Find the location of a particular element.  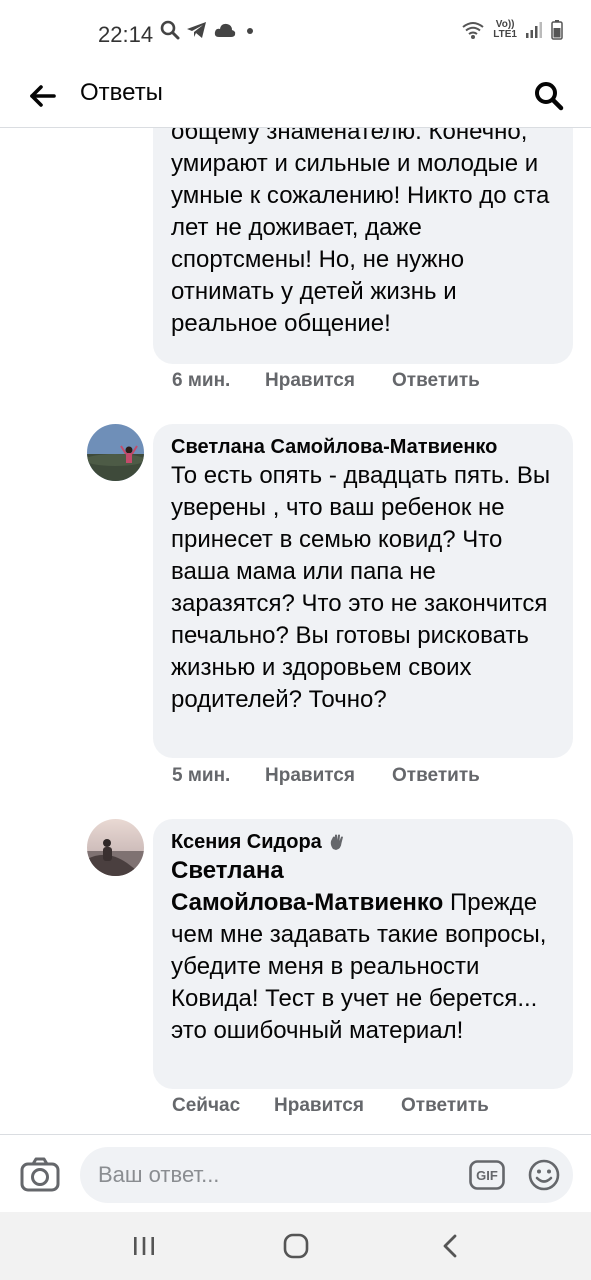

wifi-icon is located at coordinates (473, 30).